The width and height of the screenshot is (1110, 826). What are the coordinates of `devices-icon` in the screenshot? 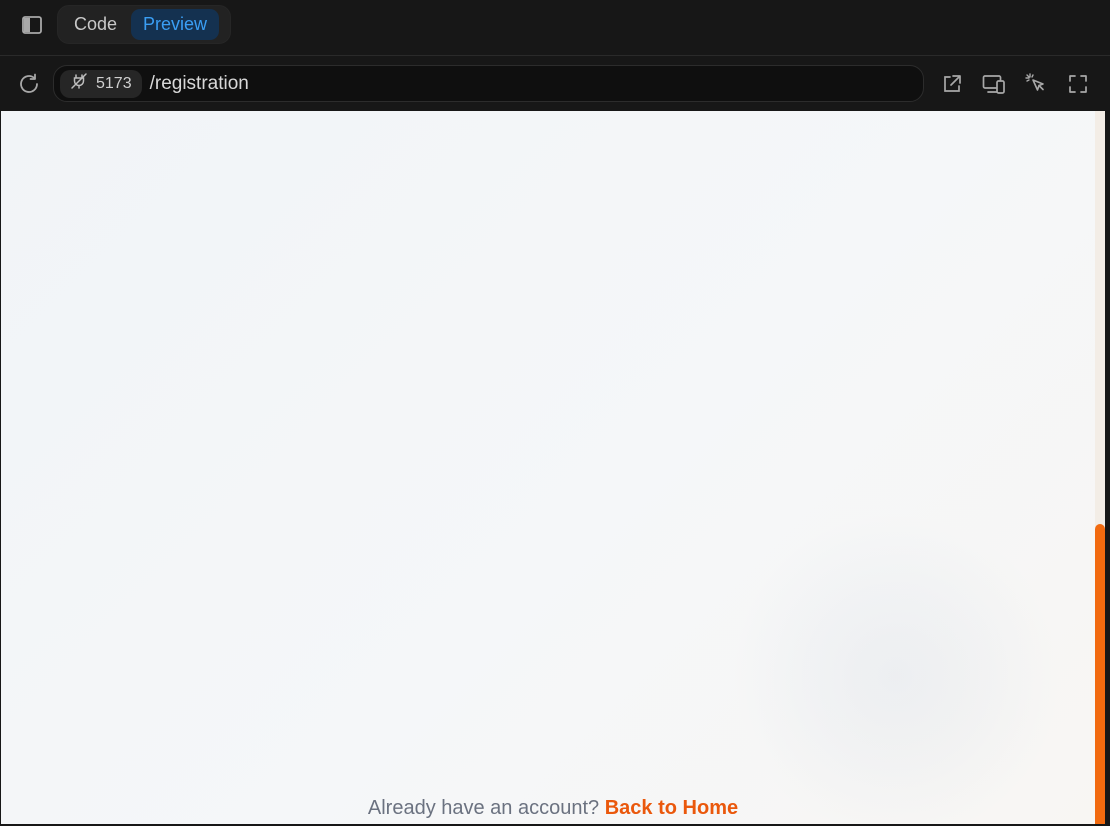 It's located at (994, 84).